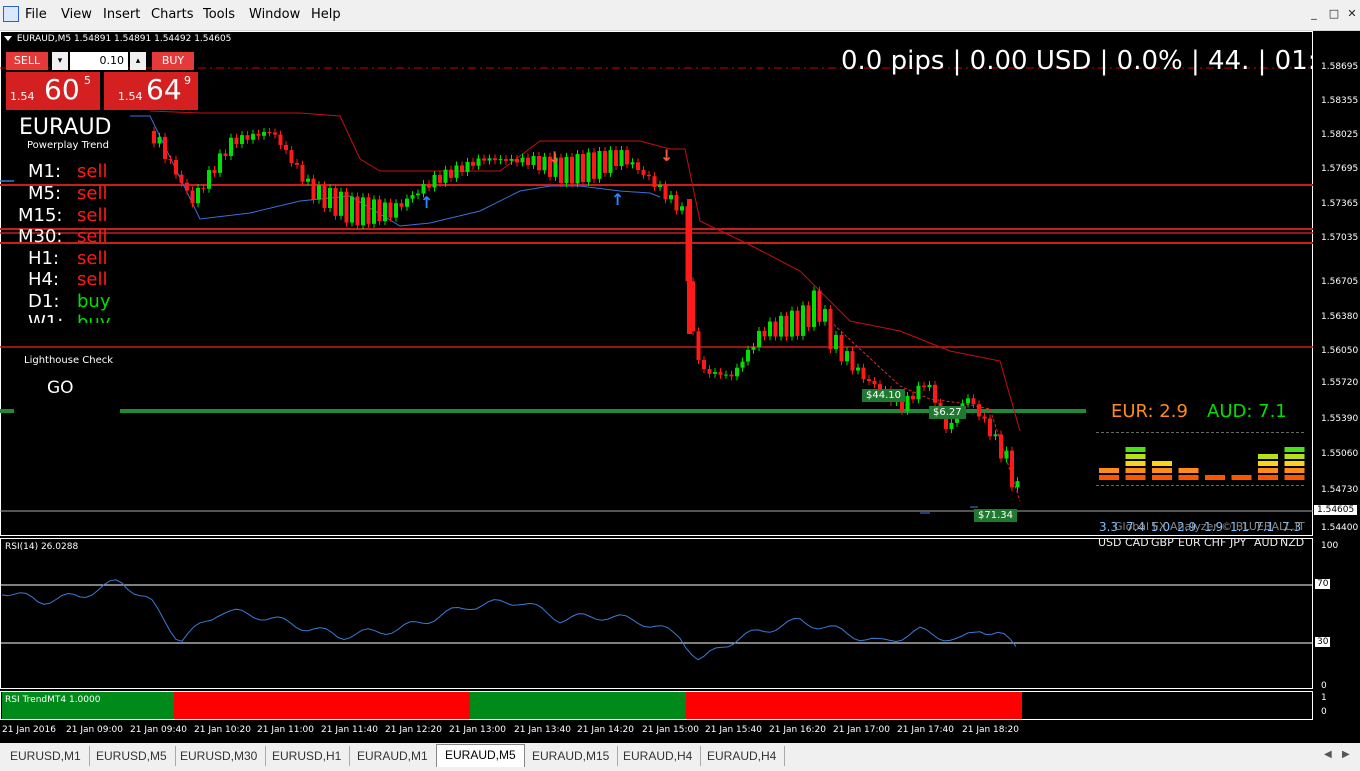  I want to click on time-axis-label: 21 Jan 15:00, so click(670, 730).